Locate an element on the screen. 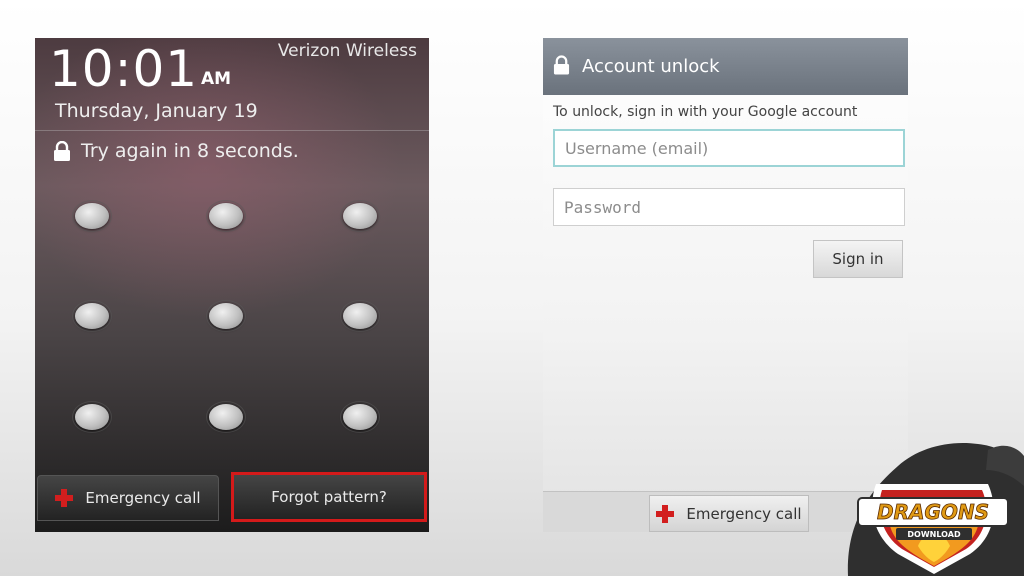  sign-in-button: Sign in is located at coordinates (858, 259).